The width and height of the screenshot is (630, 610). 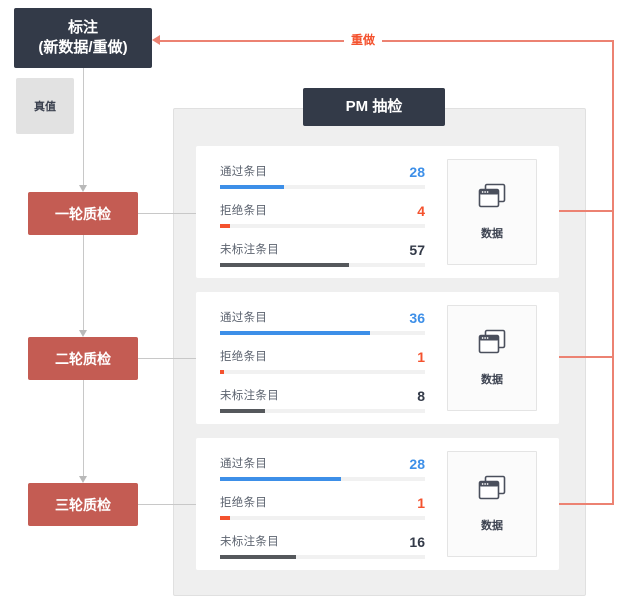 I want to click on data-tile-2: 数据, so click(x=492, y=358).